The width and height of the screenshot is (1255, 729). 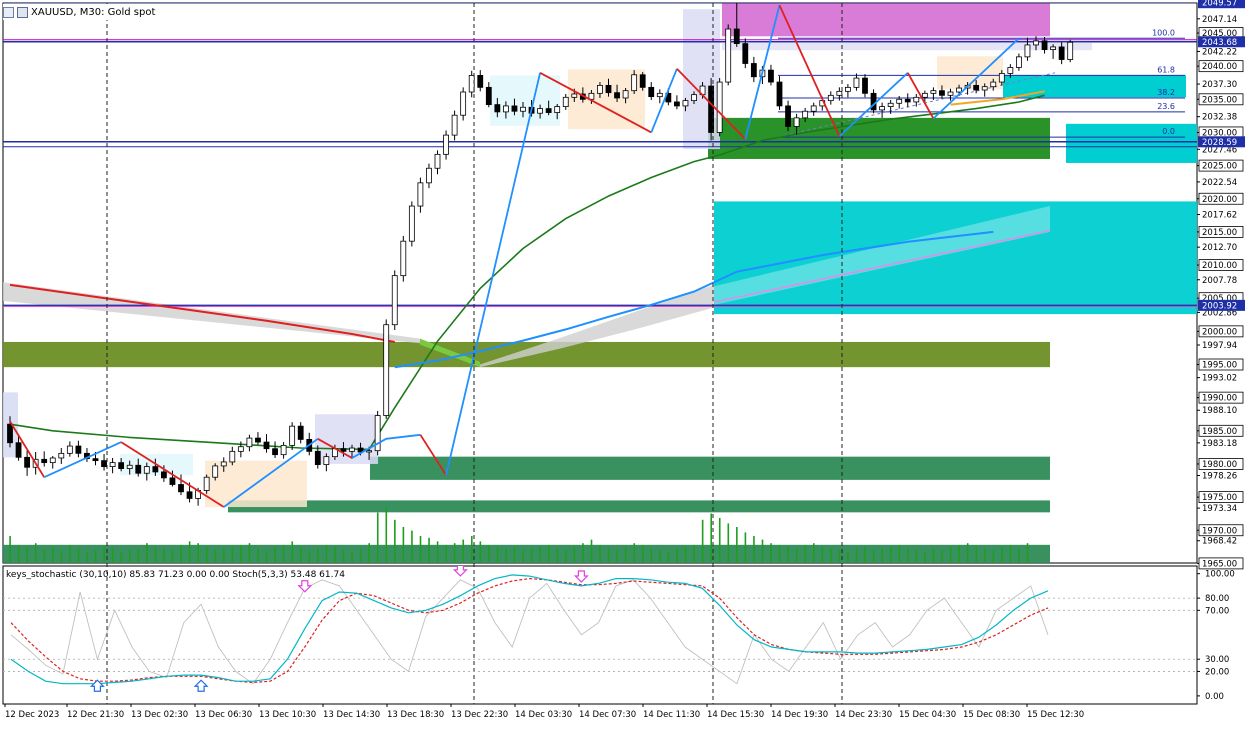 What do you see at coordinates (799, 715) in the screenshot?
I see `x-tick-label: 14 Dec 19:30` at bounding box center [799, 715].